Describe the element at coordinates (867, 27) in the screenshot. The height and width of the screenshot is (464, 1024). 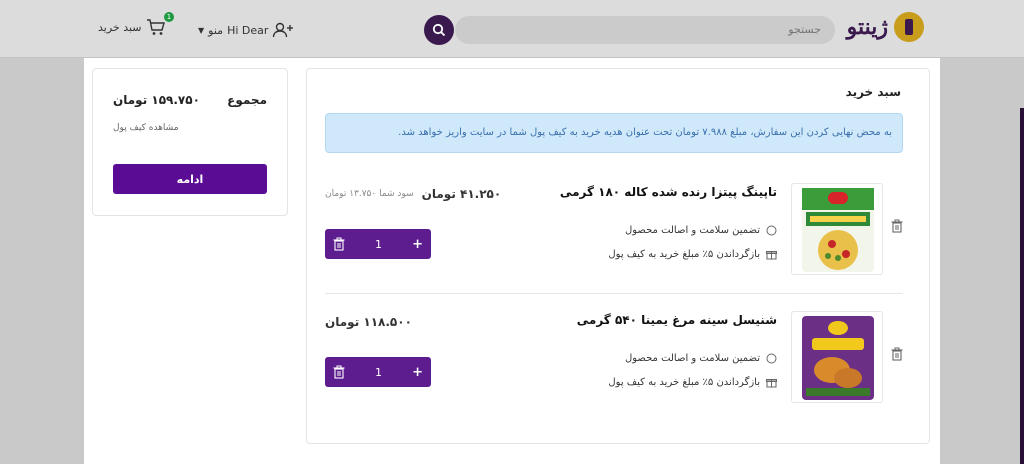
I see `logo-text: ژینتو` at that location.